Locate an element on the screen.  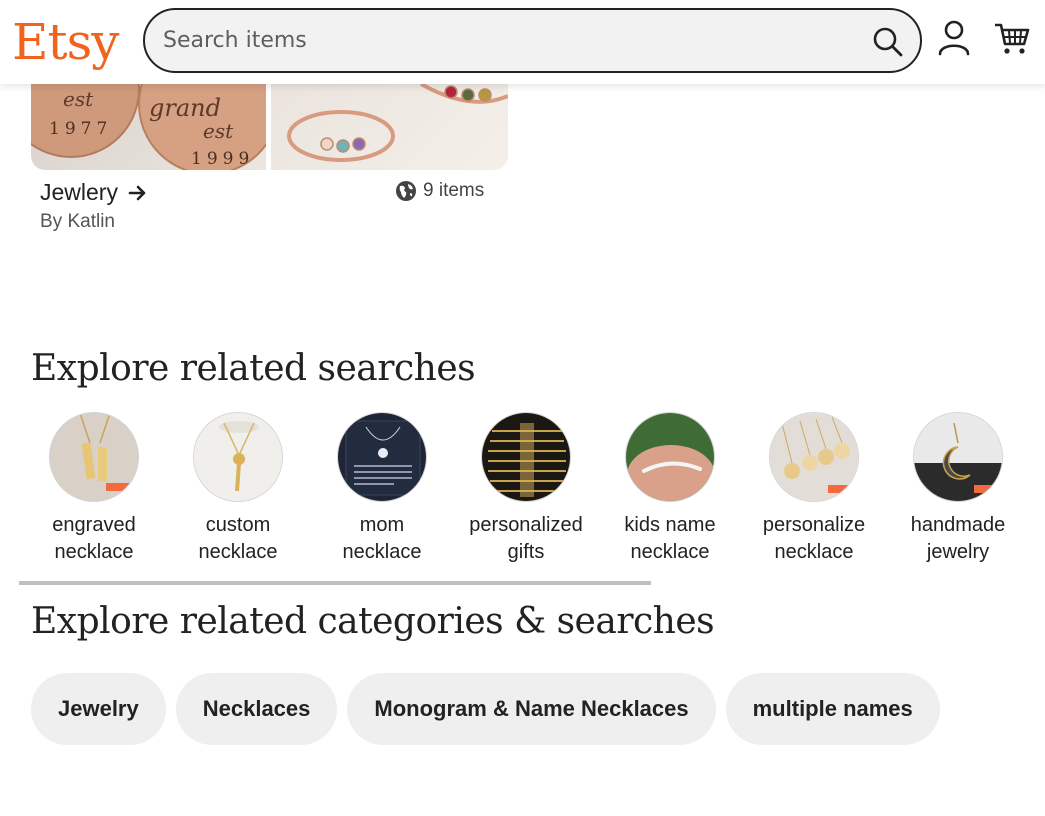
svg-text: grand is located at coordinates (185, 108).